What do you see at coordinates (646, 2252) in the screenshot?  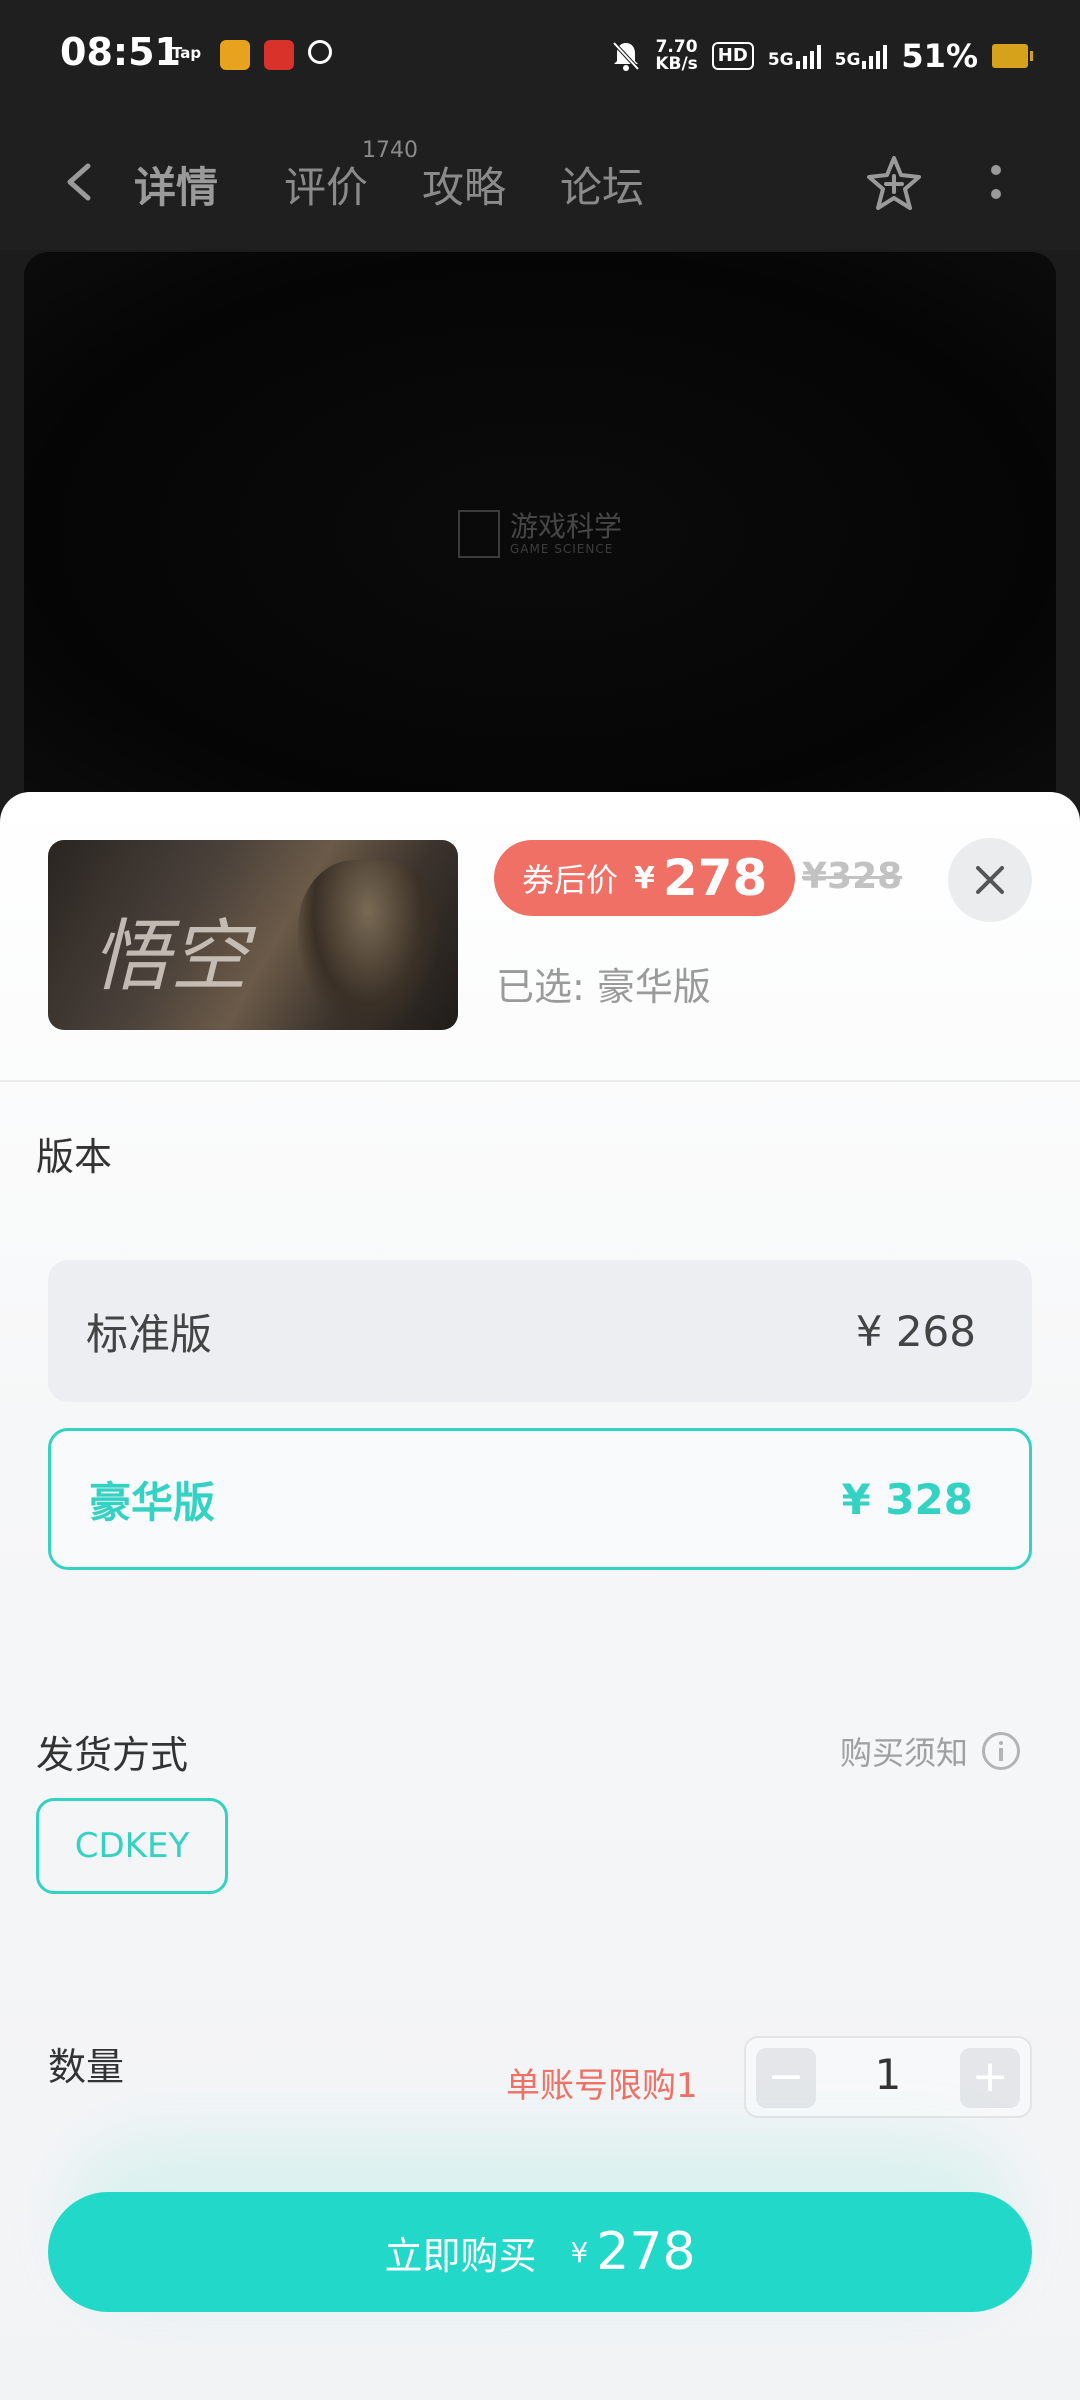 I see `buy-price: 278` at bounding box center [646, 2252].